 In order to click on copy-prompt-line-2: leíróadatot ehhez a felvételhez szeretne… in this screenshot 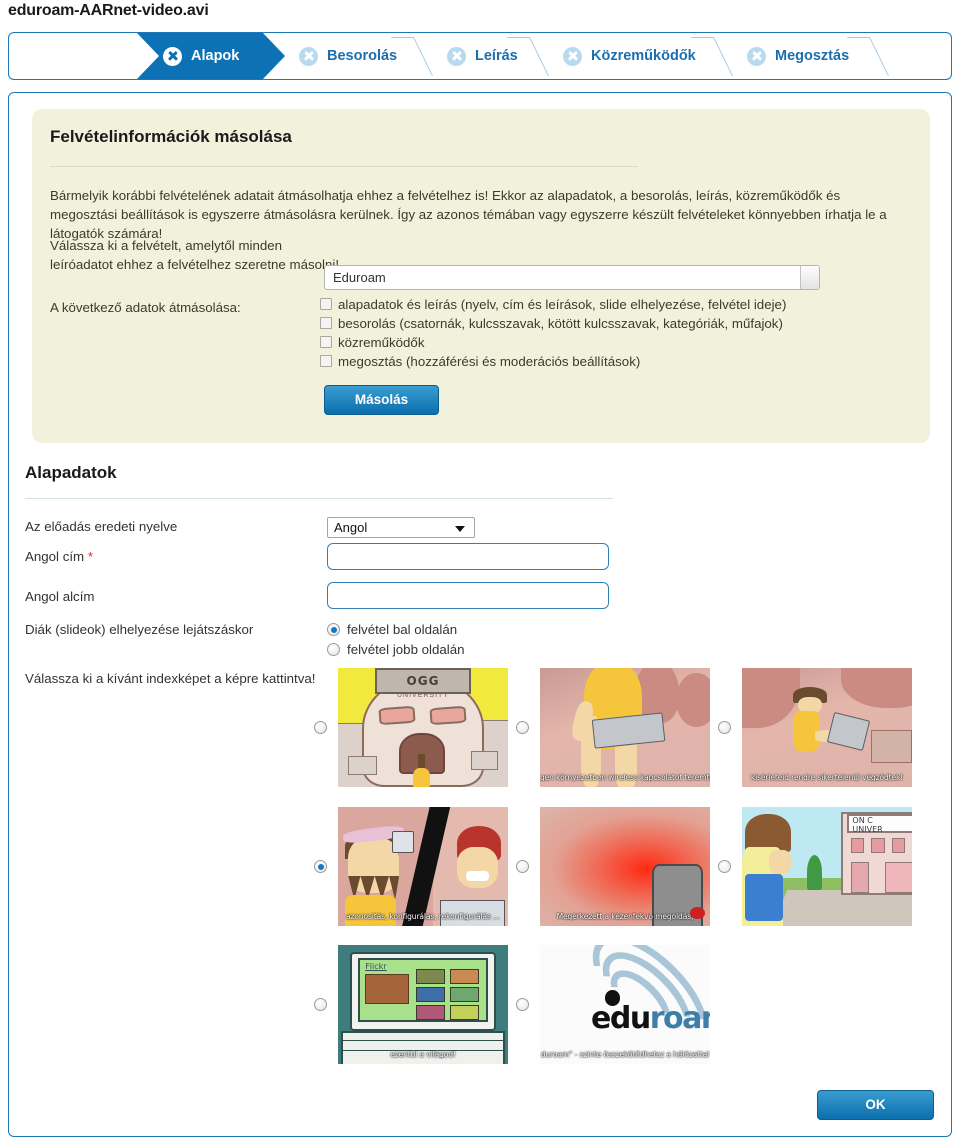, I will do `click(195, 264)`.